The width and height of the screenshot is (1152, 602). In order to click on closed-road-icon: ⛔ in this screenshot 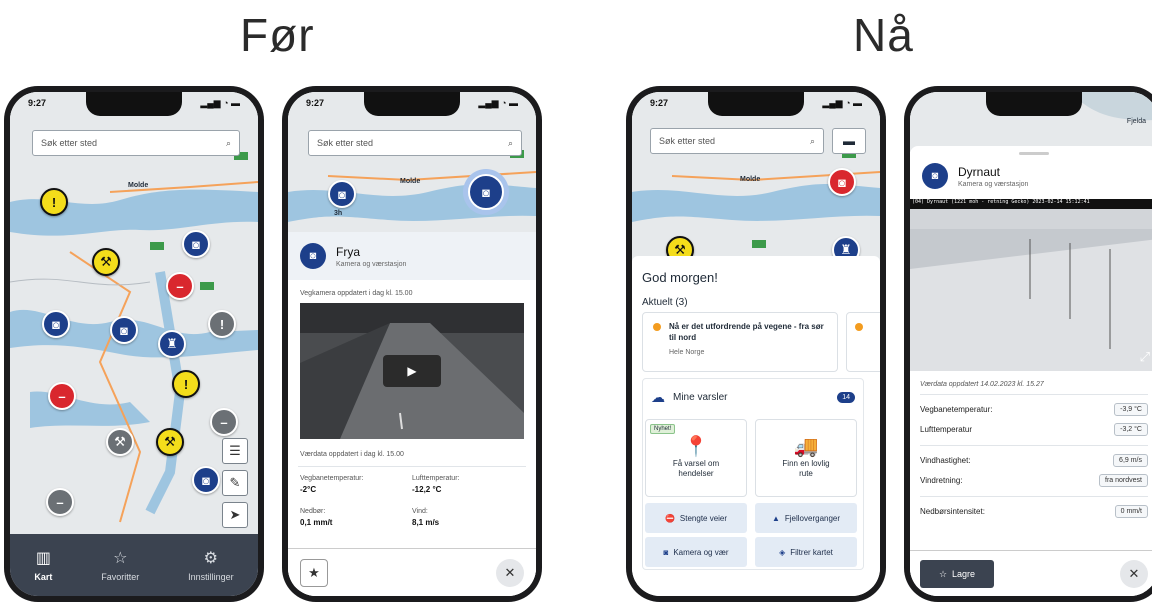, I will do `click(669, 518)`.